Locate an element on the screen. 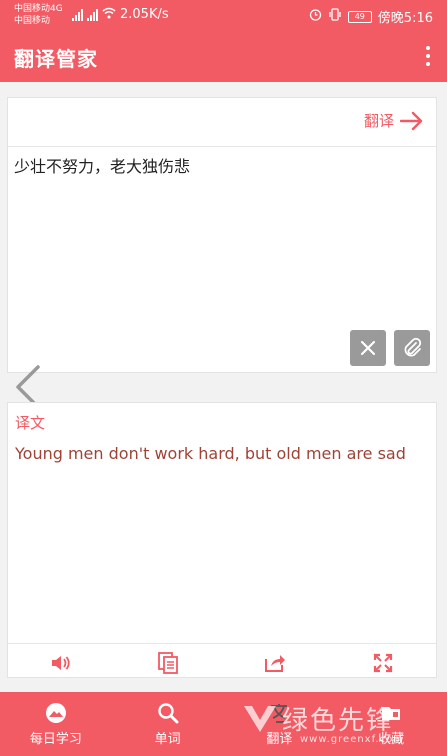  share-button is located at coordinates (275, 663).